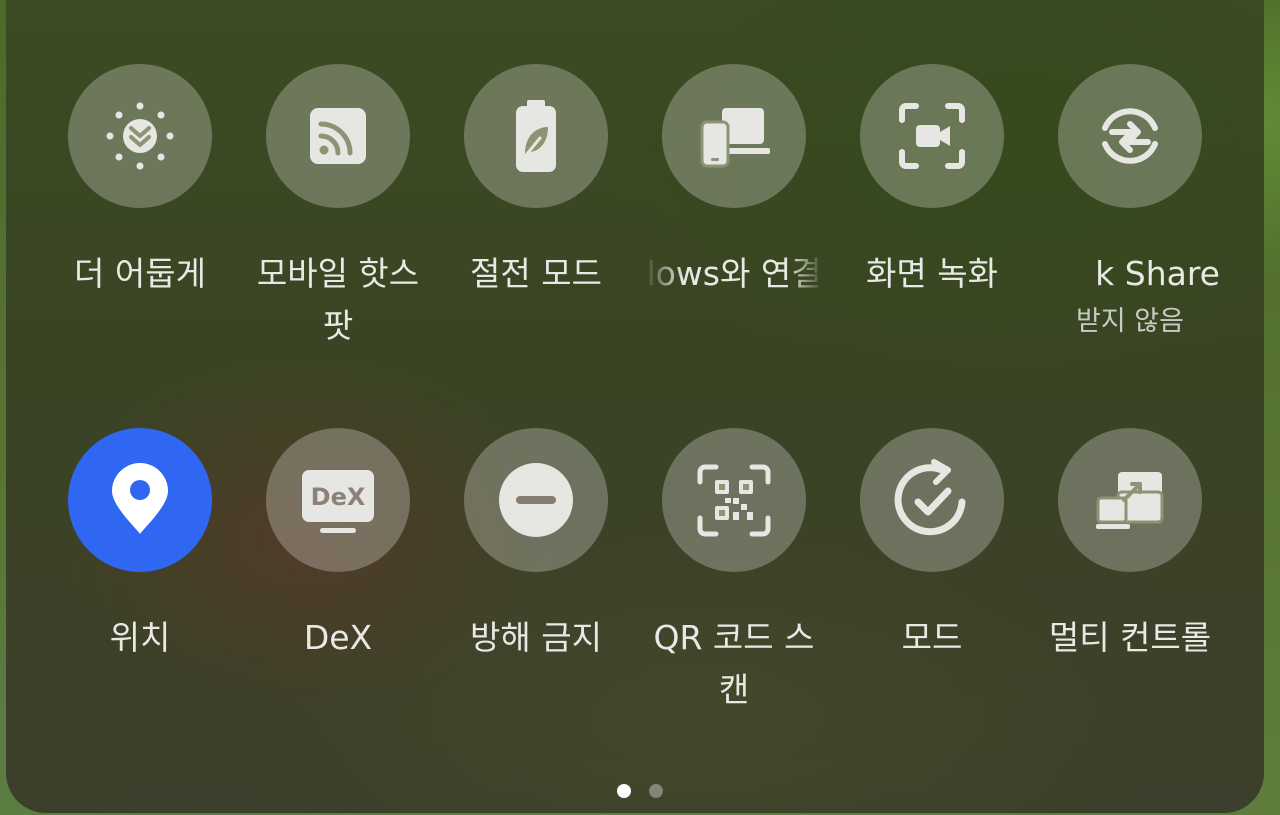  I want to click on location-icon, so click(140, 498).